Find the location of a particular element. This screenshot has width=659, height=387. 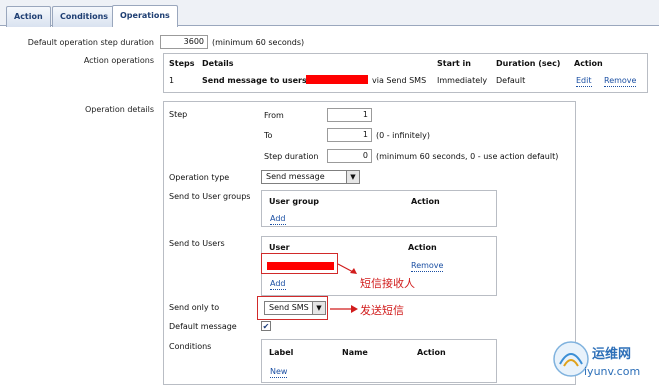

redacted-user-name is located at coordinates (337, 79).